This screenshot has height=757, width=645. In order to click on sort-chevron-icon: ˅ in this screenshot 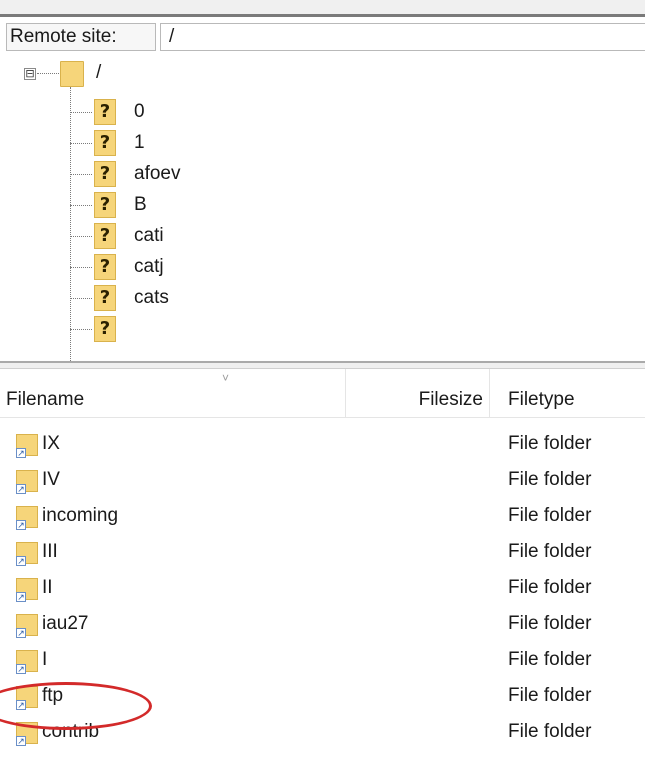, I will do `click(226, 378)`.